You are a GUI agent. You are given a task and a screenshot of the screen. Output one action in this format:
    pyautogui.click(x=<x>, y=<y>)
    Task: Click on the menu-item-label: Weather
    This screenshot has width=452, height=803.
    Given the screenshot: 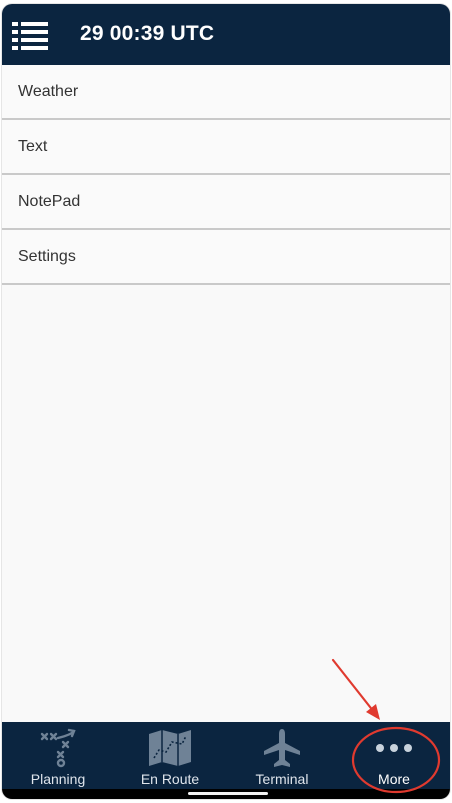 What is the action you would take?
    pyautogui.click(x=48, y=91)
    